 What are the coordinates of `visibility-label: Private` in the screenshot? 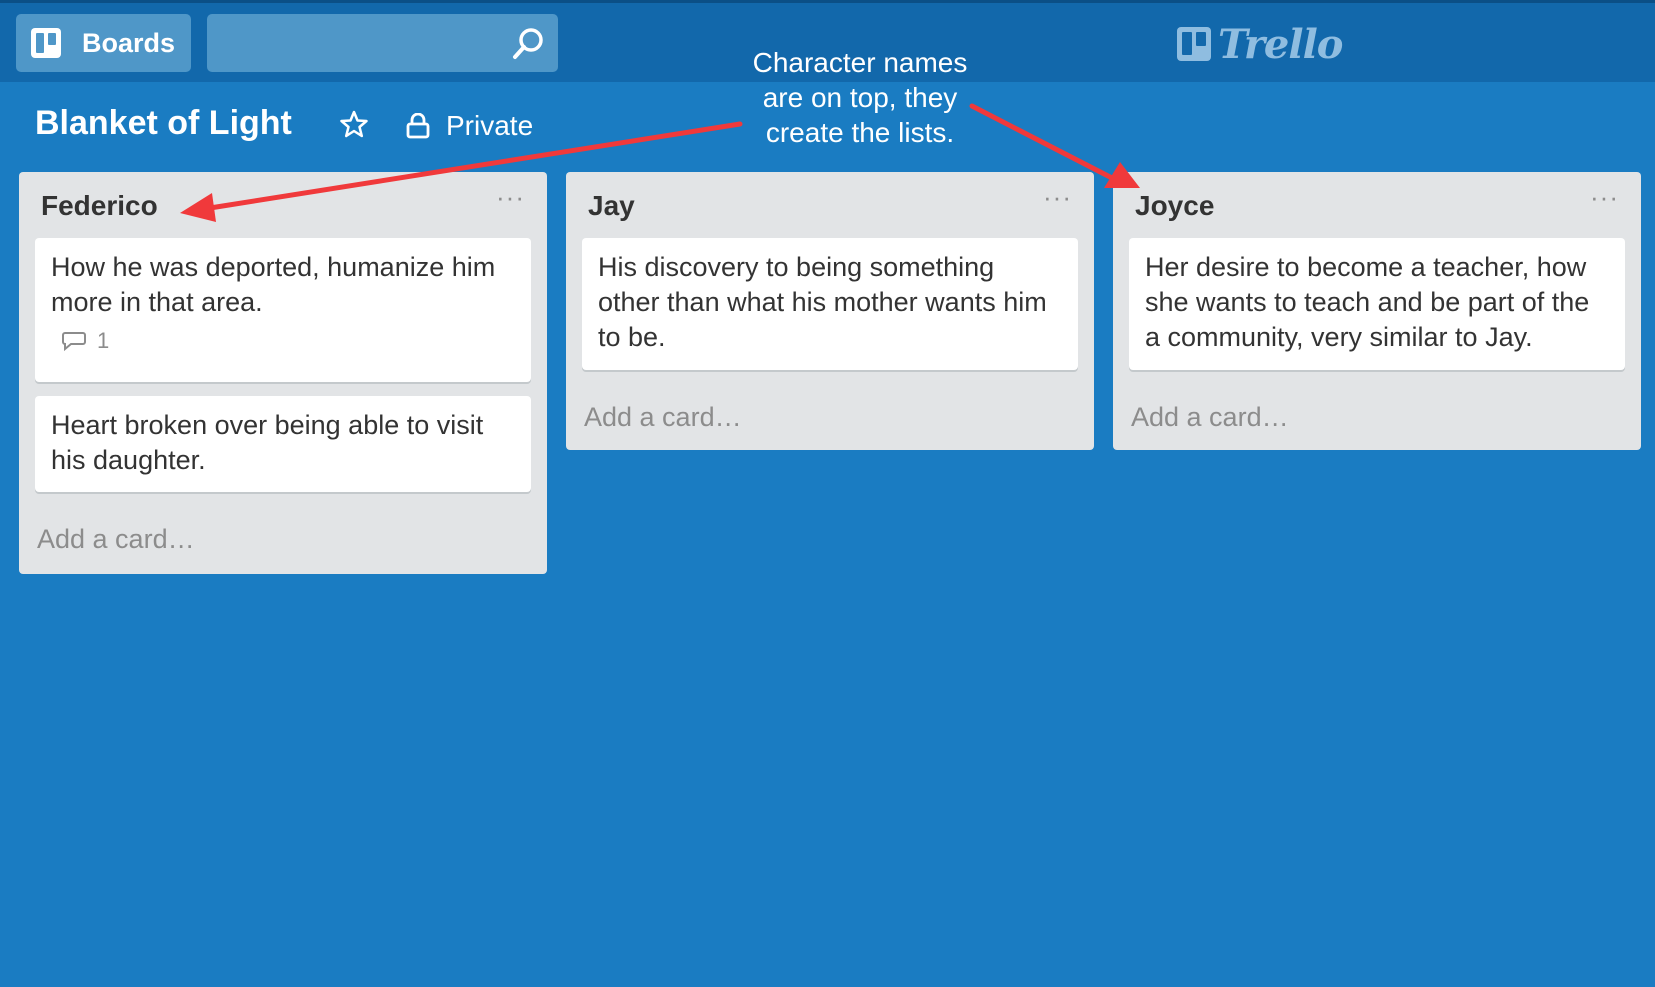 It's located at (490, 125).